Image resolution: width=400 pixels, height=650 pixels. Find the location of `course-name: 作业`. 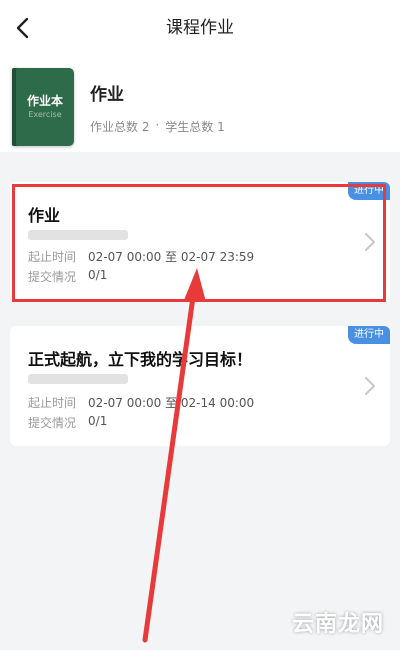

course-name: 作业 is located at coordinates (107, 95).